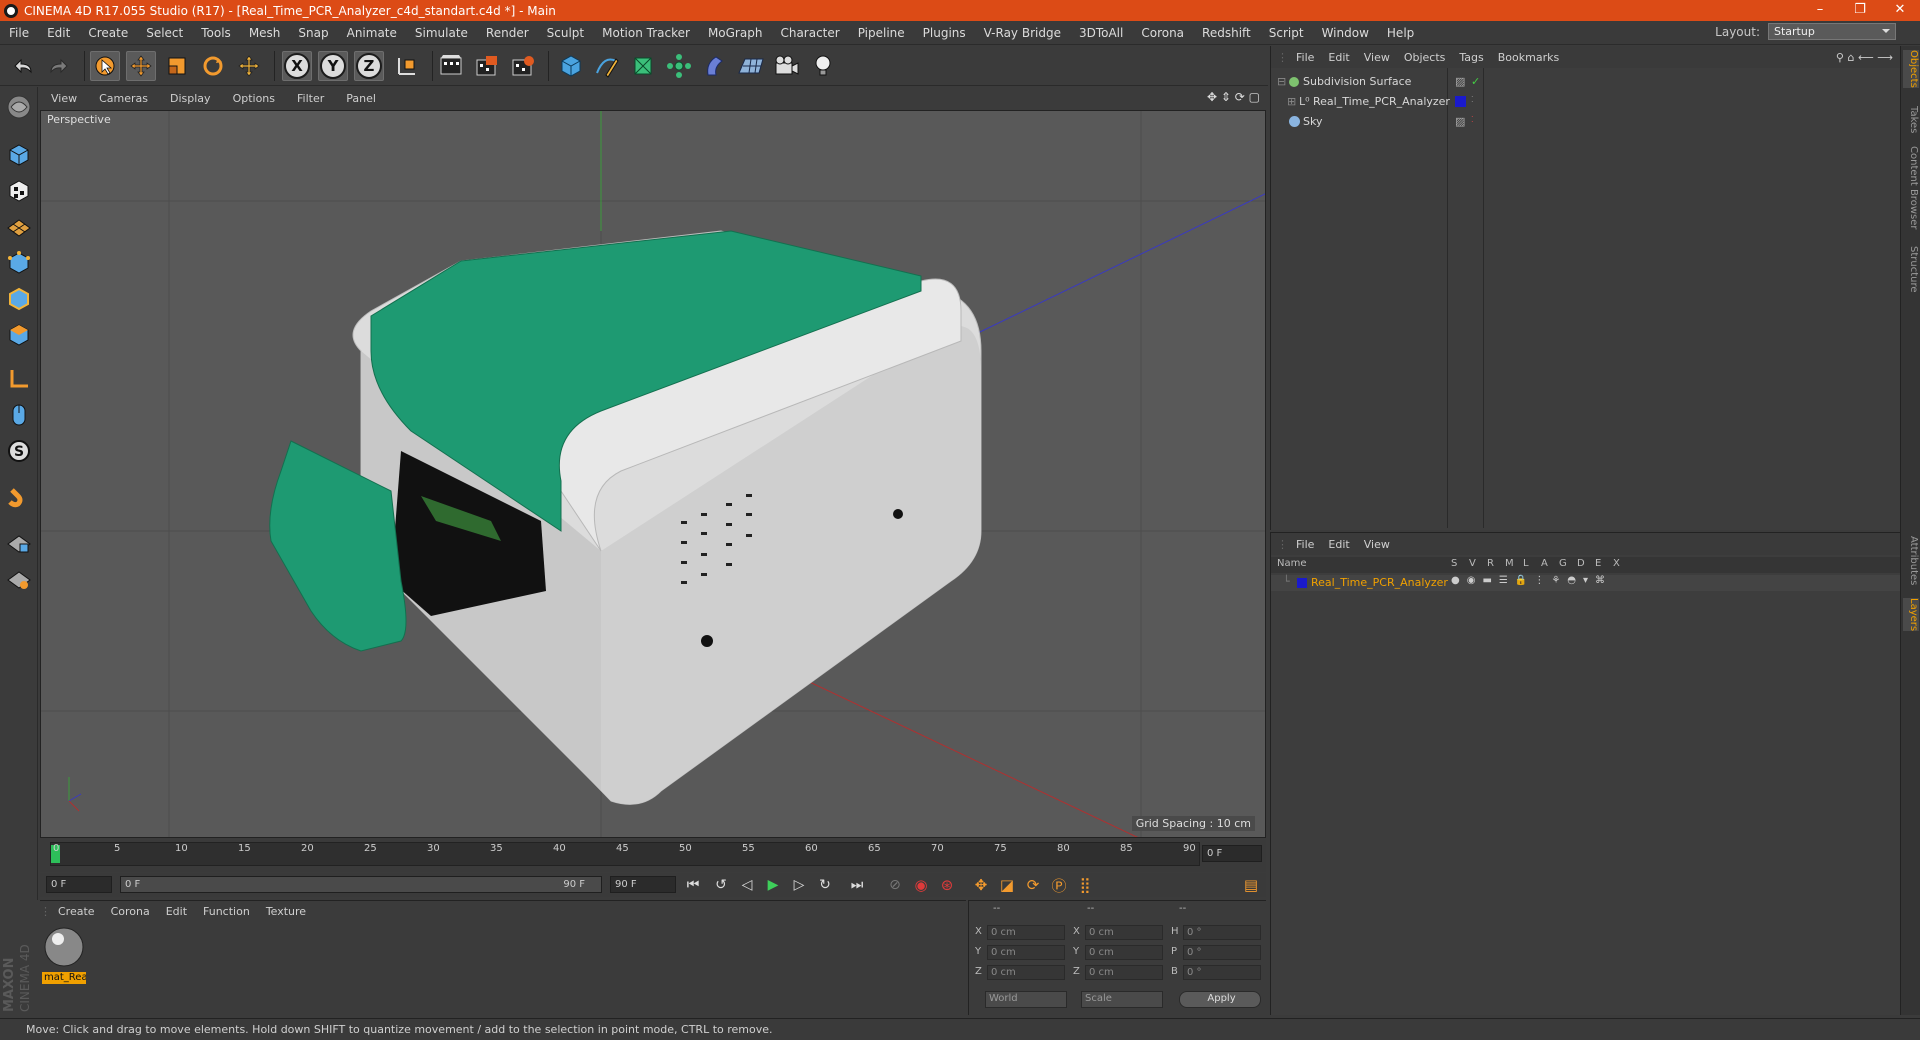 The width and height of the screenshot is (1920, 1040). Describe the element at coordinates (1586, 102) in the screenshot. I see `object-row: ⊞ L⁰ Real_Time_PCR_Analyzer ⁚` at that location.